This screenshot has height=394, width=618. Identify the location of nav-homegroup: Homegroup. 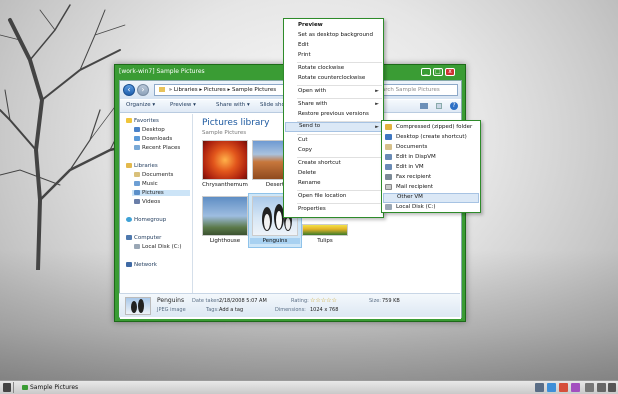
(146, 220).